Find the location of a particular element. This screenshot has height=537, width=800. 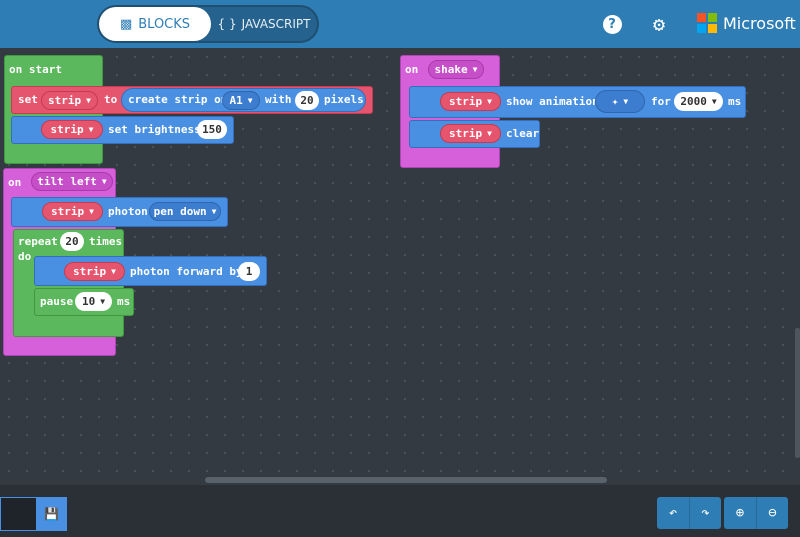

for-label: for is located at coordinates (661, 101).